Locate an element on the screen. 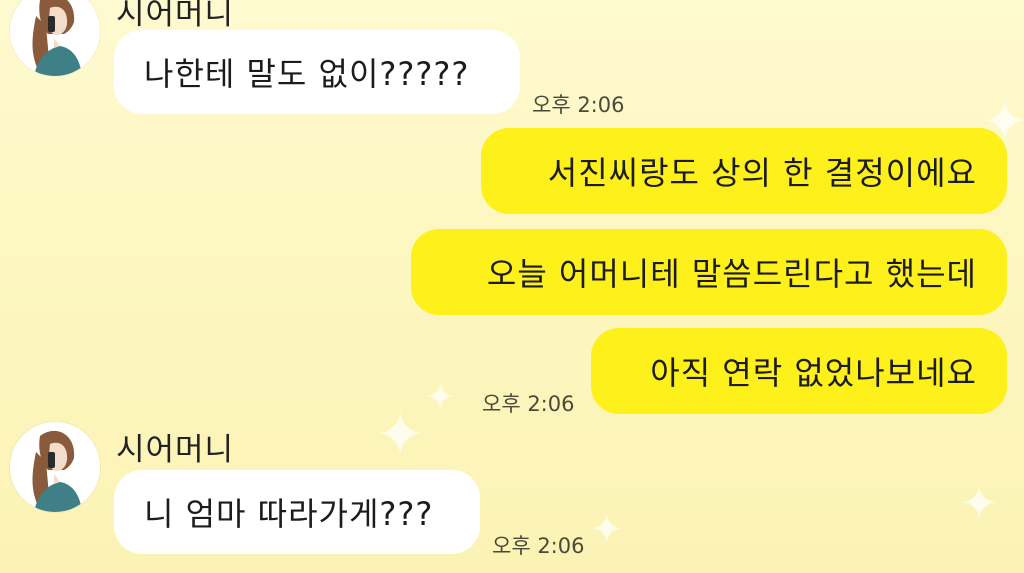  message-text: 오늘 어머니테 말씀드린다고 했는데 is located at coordinates (731, 274).